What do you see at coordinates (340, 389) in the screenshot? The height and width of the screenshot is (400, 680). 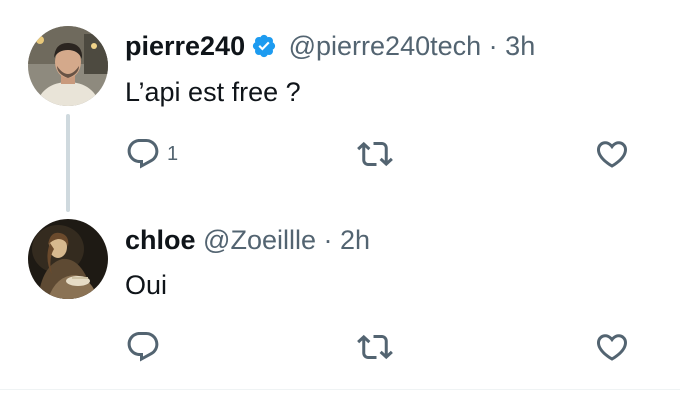 I see `divider` at bounding box center [340, 389].